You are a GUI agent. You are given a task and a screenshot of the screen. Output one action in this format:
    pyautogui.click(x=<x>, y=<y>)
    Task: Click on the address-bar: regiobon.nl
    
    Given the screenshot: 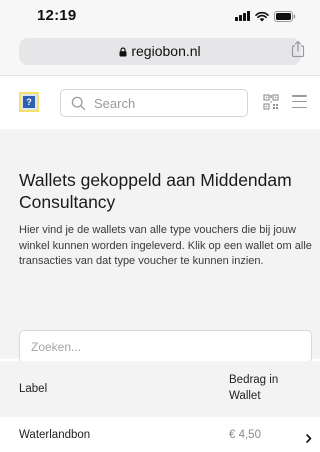 What is the action you would take?
    pyautogui.click(x=160, y=51)
    